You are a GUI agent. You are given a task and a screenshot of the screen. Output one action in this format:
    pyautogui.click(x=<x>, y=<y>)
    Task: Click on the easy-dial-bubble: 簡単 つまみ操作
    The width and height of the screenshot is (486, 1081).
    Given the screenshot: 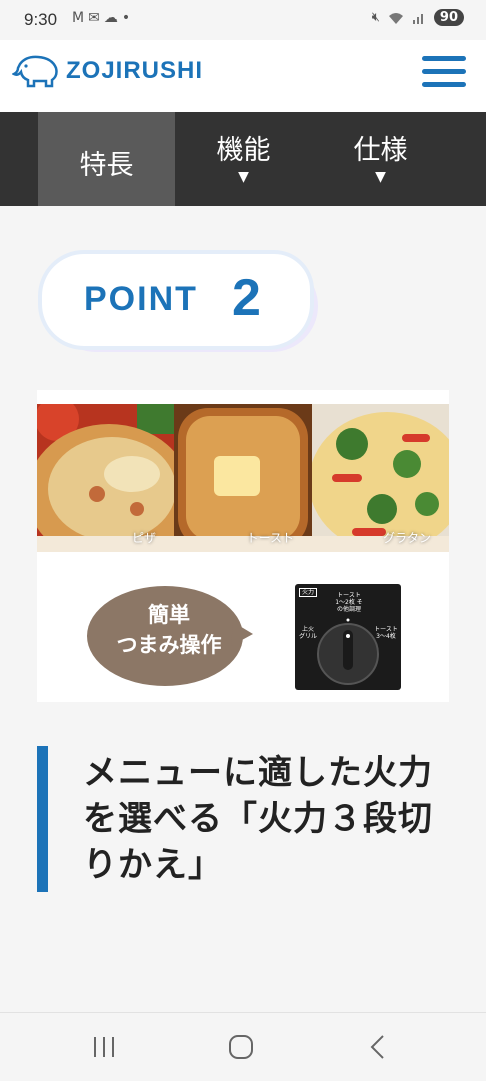 What is the action you would take?
    pyautogui.click(x=169, y=636)
    